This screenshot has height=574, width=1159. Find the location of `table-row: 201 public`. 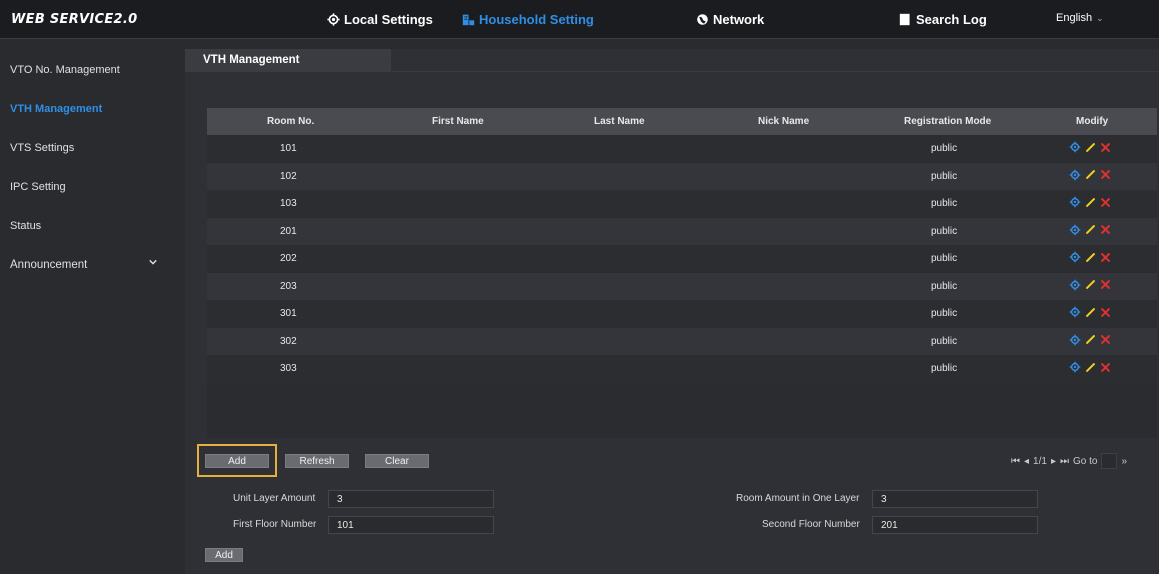

table-row: 201 public is located at coordinates (682, 231).